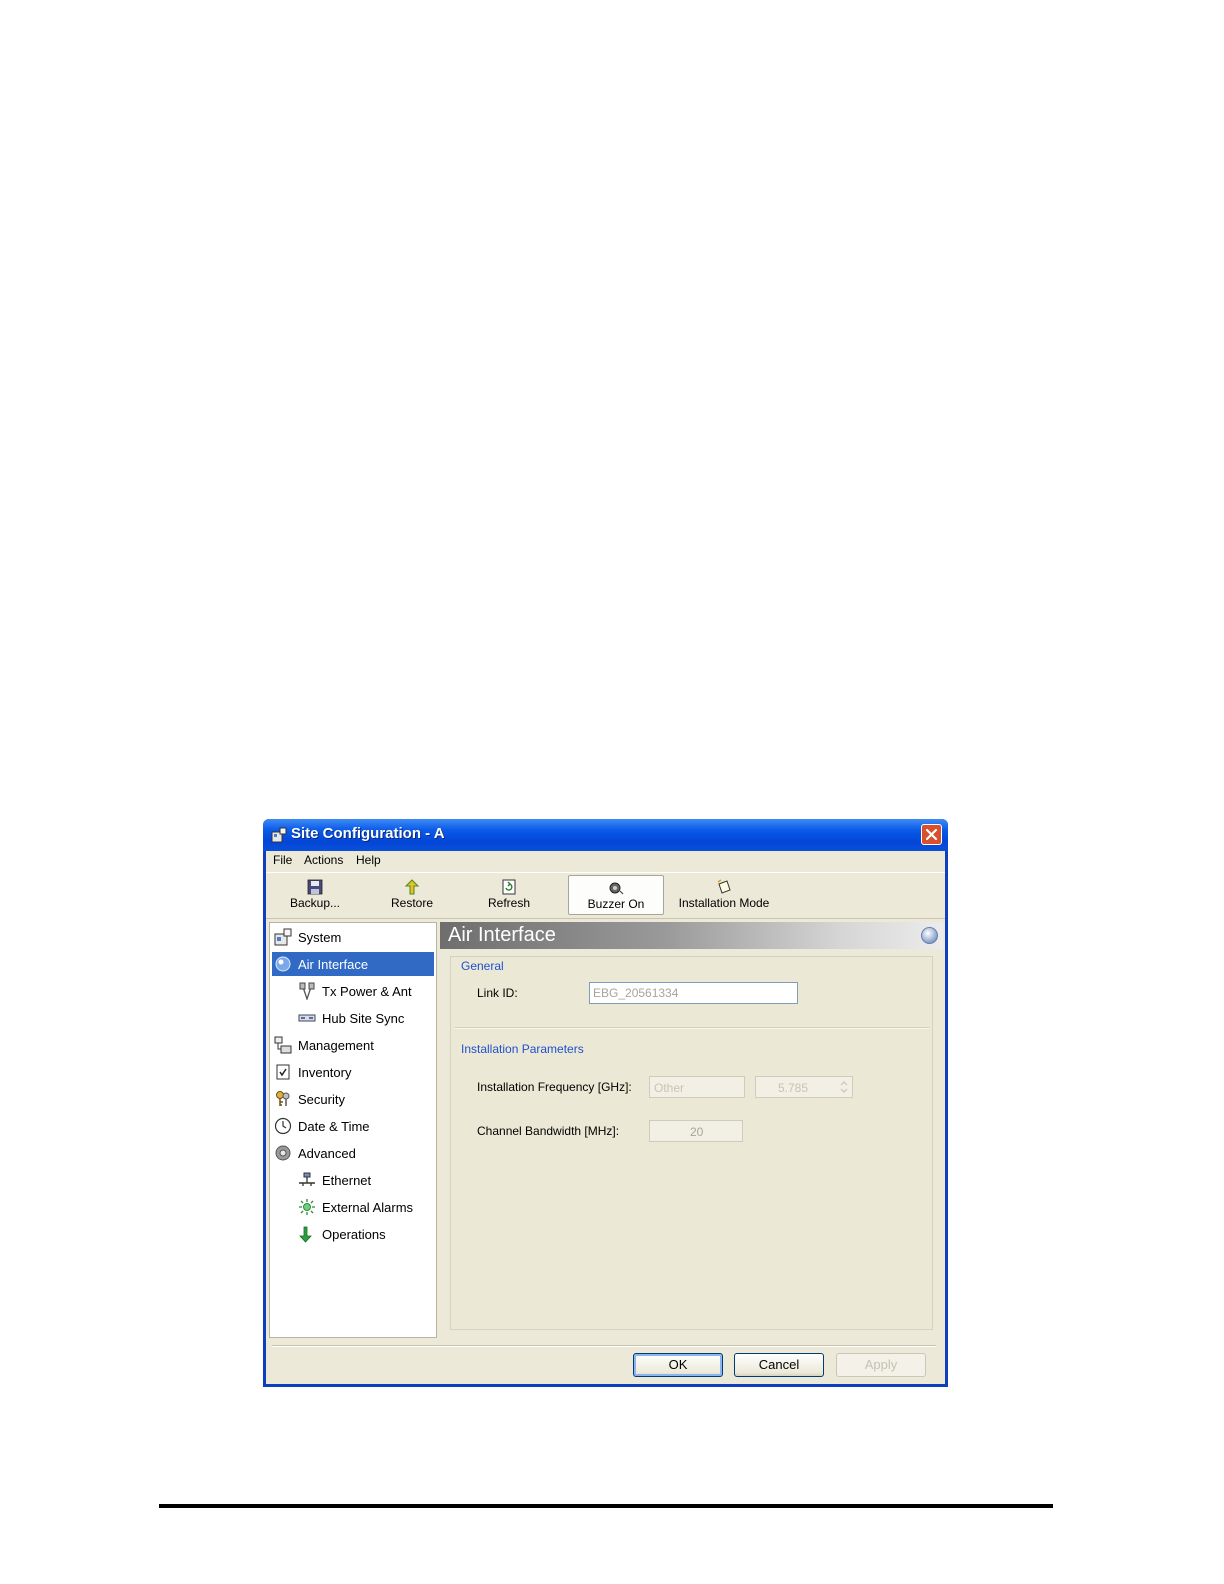 The width and height of the screenshot is (1224, 1584). Describe the element at coordinates (929, 935) in the screenshot. I see `info-icon` at that location.